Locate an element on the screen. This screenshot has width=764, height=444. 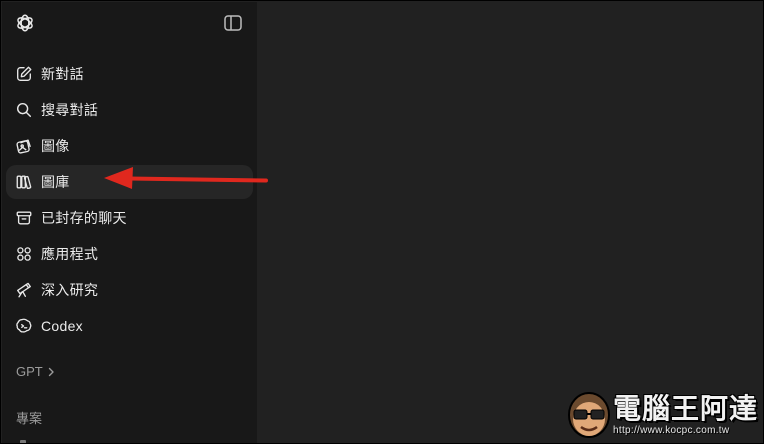
sidebar-item-label: 應用程式 is located at coordinates (70, 254).